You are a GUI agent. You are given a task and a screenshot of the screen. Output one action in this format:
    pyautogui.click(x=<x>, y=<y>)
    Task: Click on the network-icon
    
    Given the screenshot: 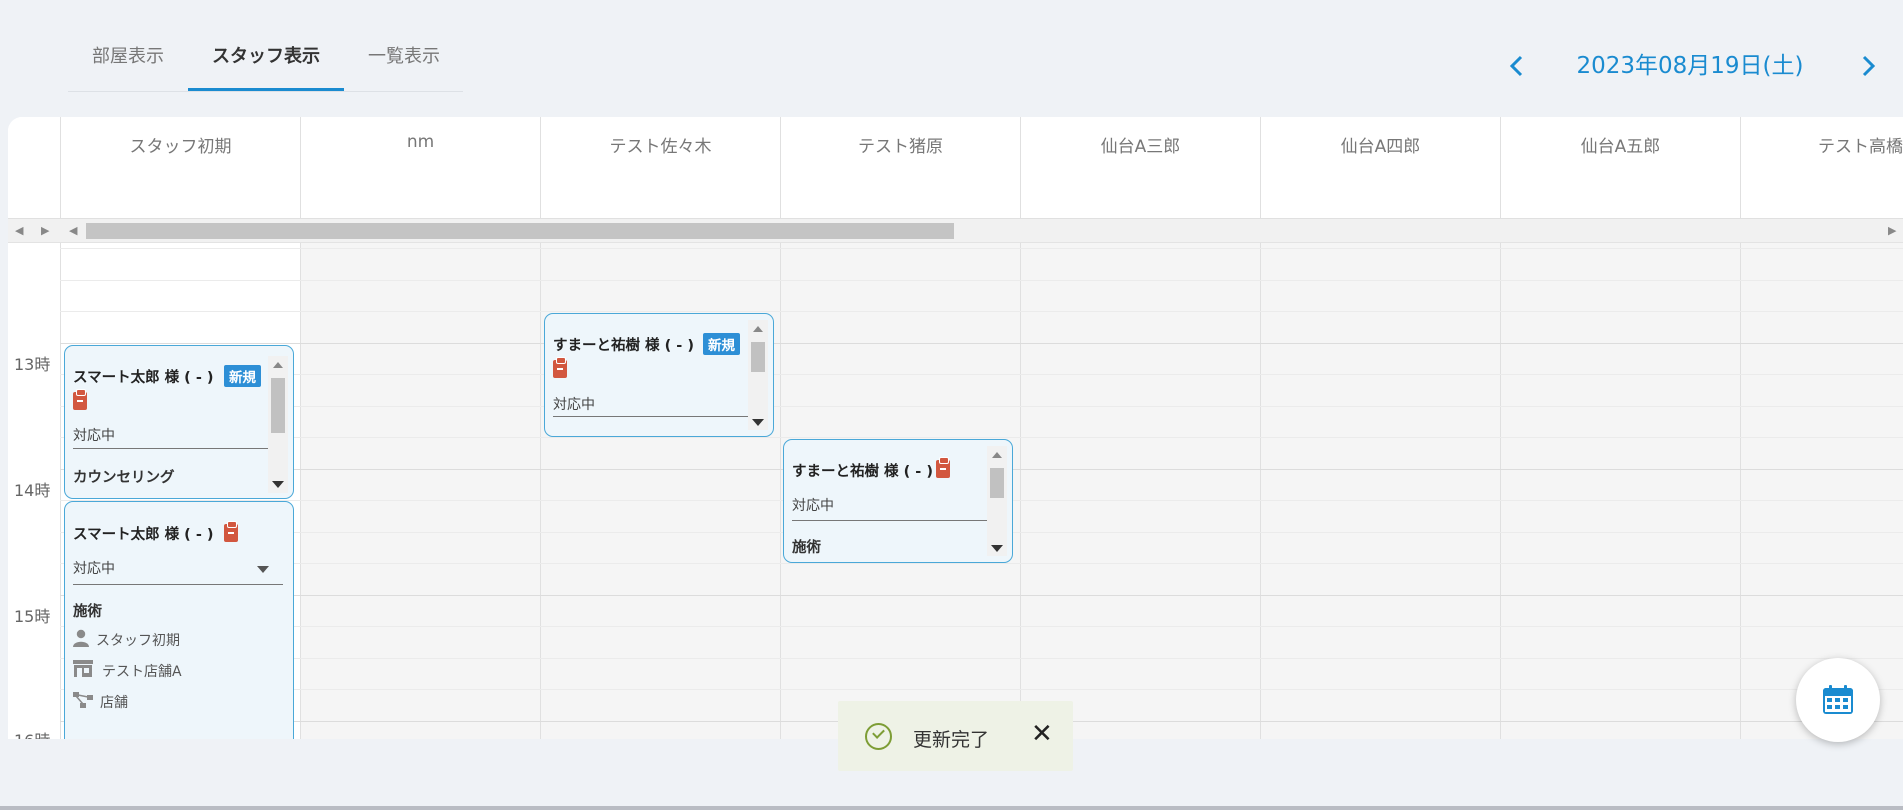 What is the action you would take?
    pyautogui.click(x=83, y=702)
    